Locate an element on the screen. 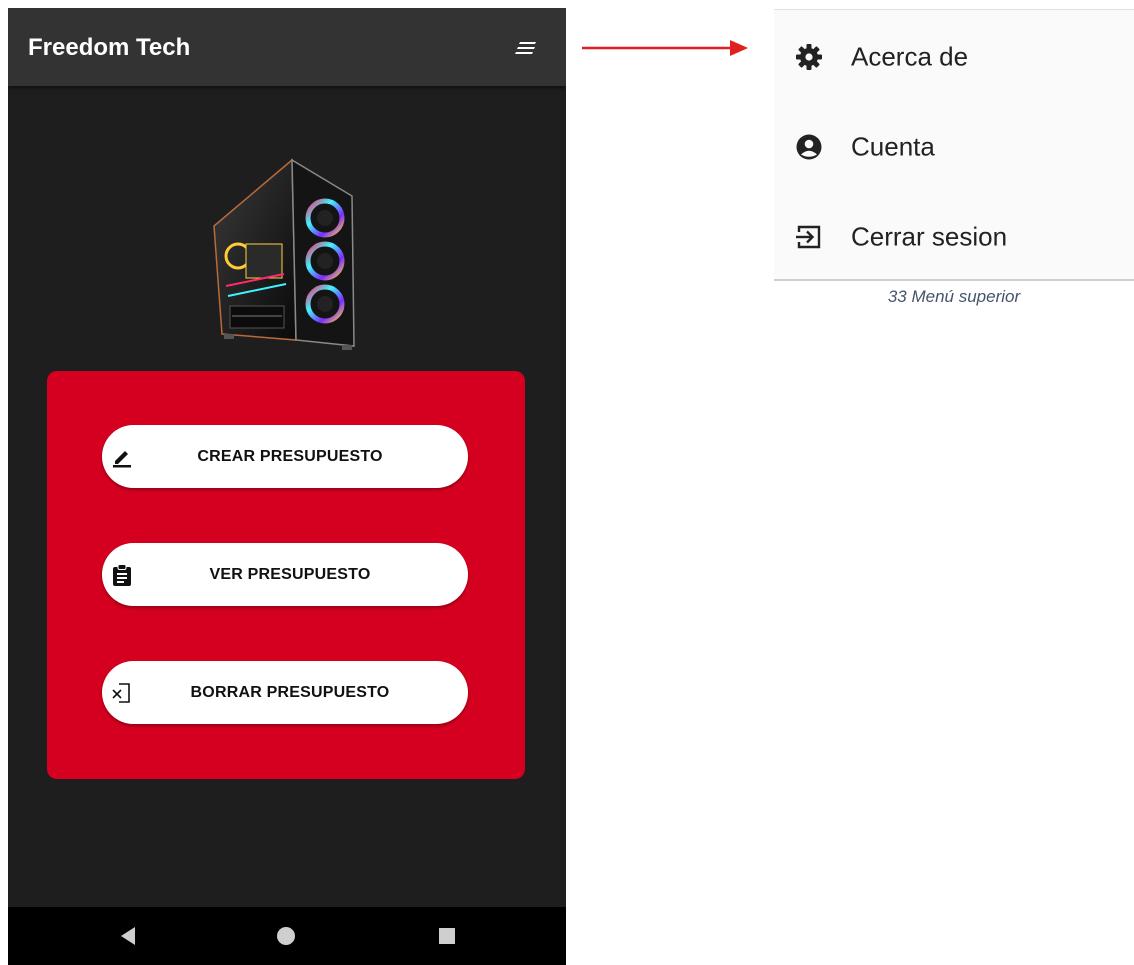 The image size is (1134, 965). nav-recents-button is located at coordinates (447, 936).